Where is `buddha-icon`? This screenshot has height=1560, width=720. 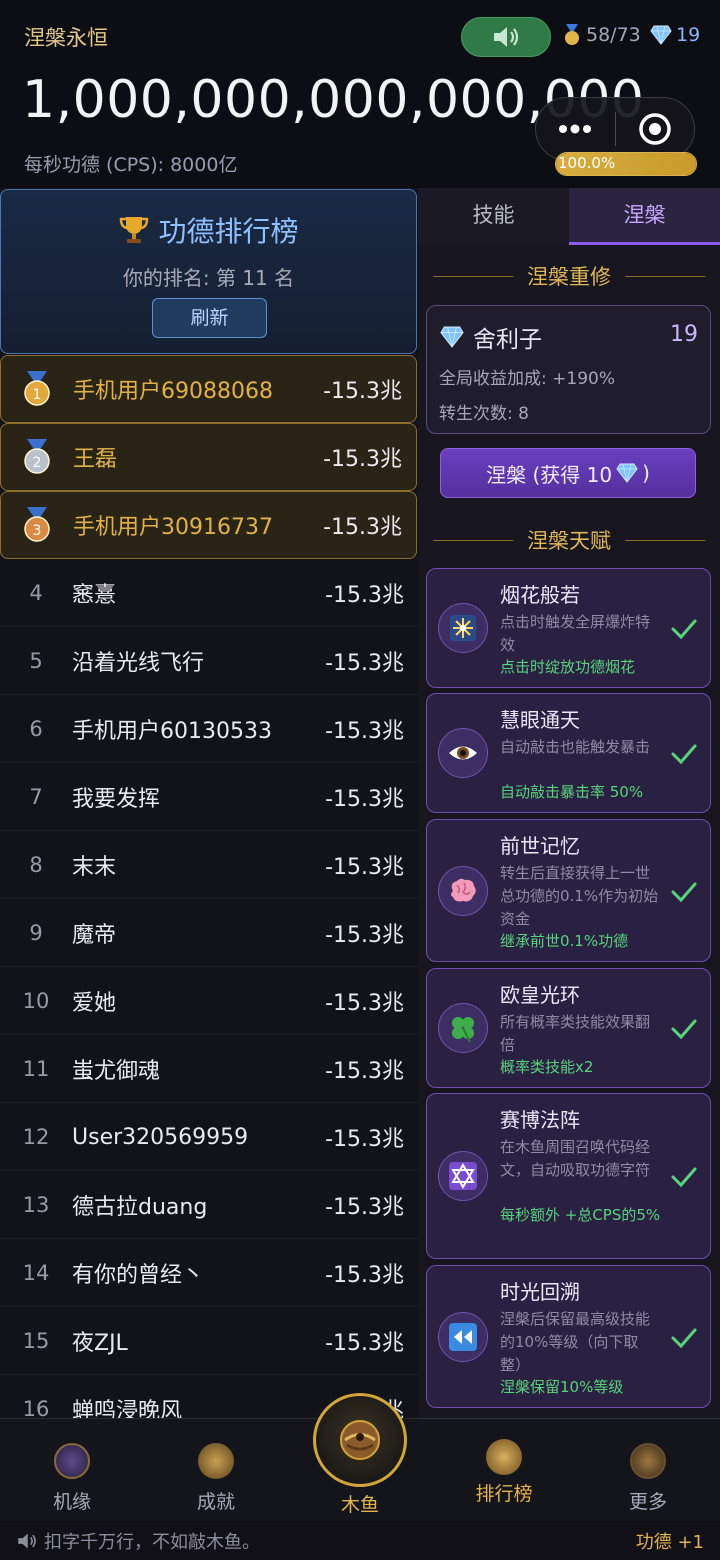 buddha-icon is located at coordinates (216, 1461).